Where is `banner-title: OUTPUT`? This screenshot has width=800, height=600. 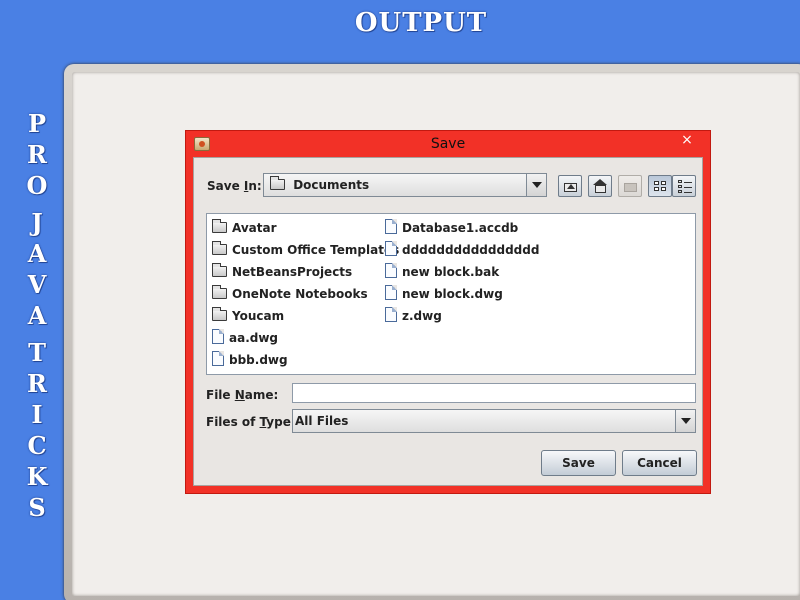 banner-title: OUTPUT is located at coordinates (421, 23).